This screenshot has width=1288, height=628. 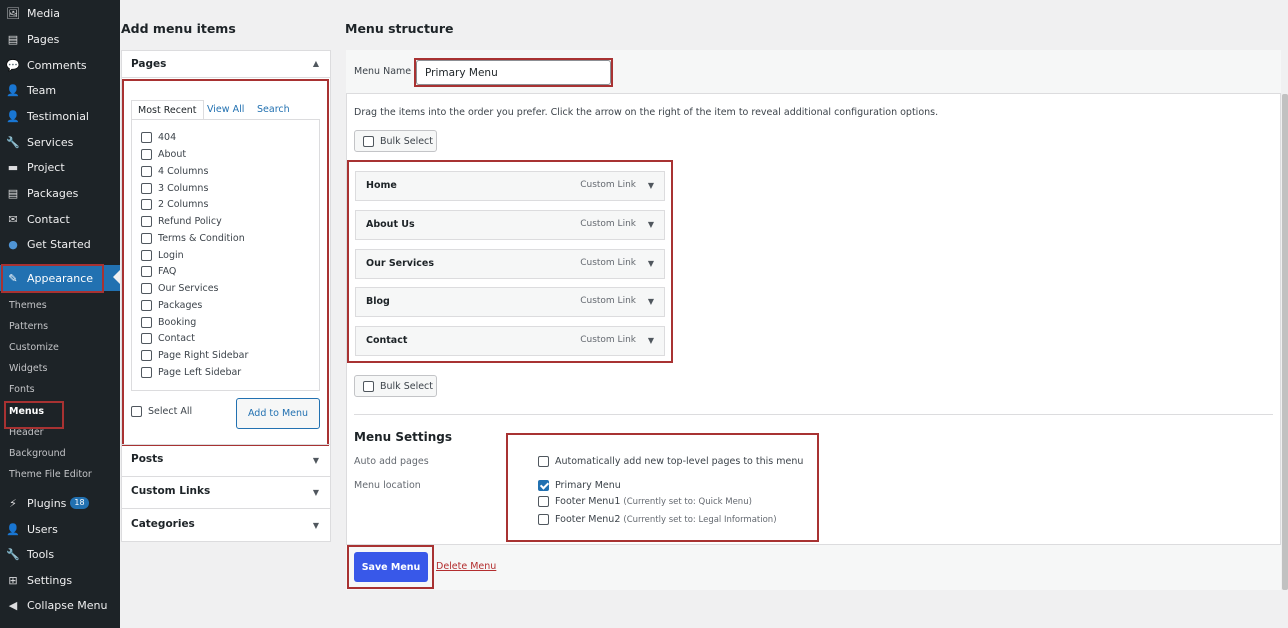 What do you see at coordinates (158, 137) in the screenshot?
I see `page-option: 404` at bounding box center [158, 137].